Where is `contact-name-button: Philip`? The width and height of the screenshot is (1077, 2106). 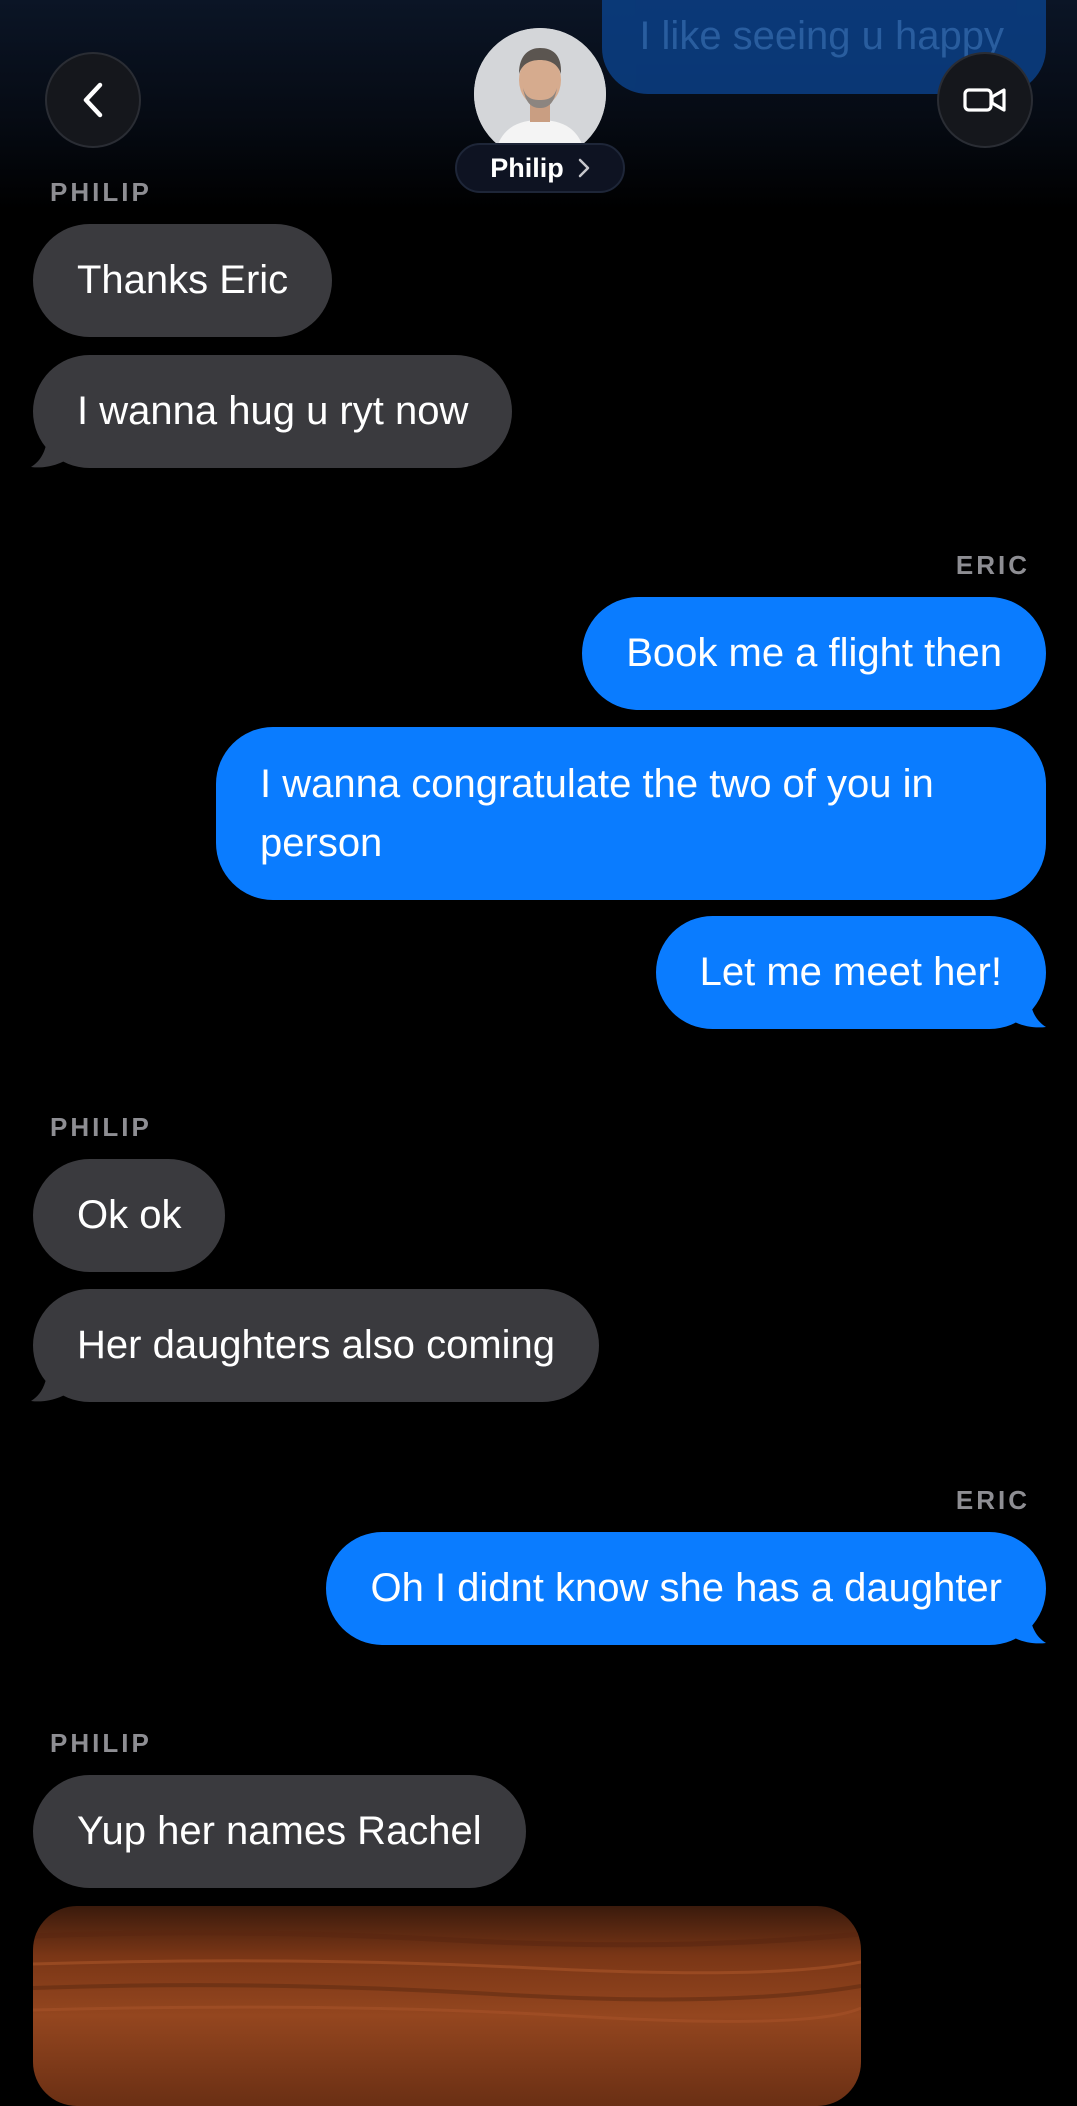
contact-name-button: Philip is located at coordinates (540, 168).